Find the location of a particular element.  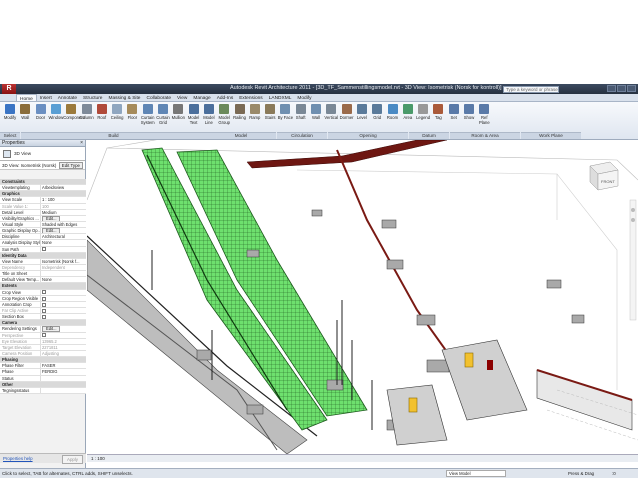

property-value: Independent is located at coordinates (63, 267).